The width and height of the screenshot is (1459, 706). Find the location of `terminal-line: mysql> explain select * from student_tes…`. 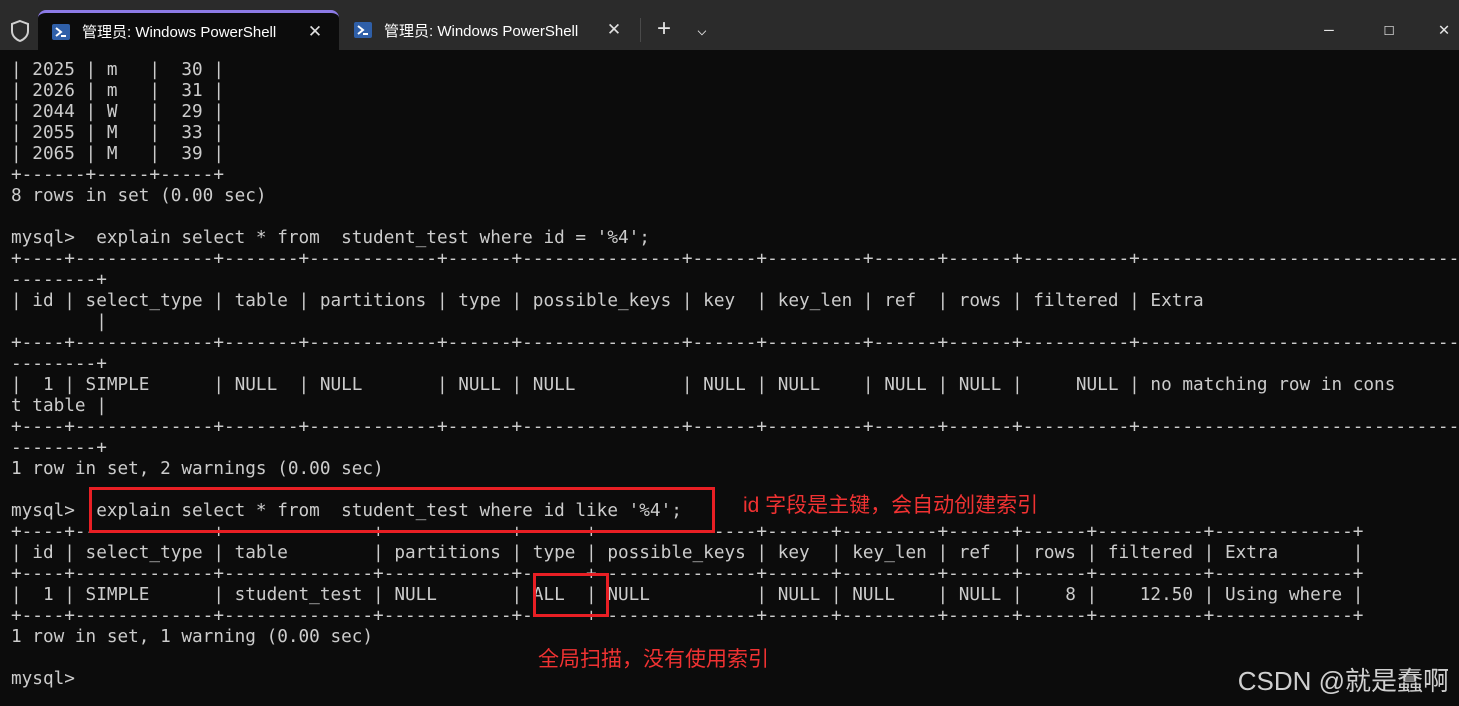

terminal-line: mysql> explain select * from student_tes… is located at coordinates (330, 238).